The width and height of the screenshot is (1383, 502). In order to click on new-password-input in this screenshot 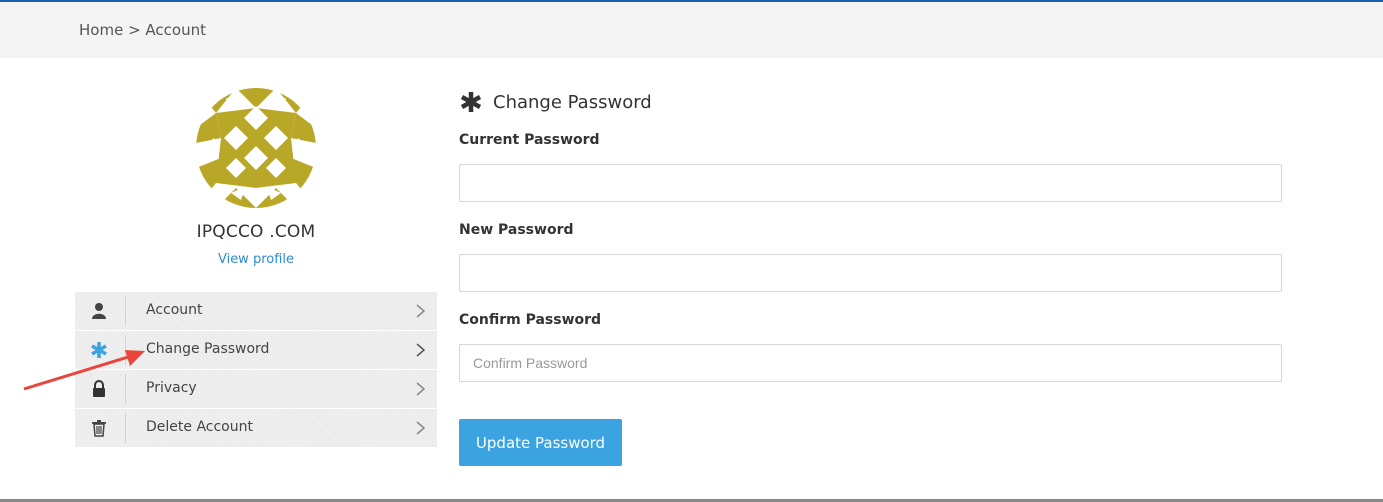, I will do `click(870, 273)`.